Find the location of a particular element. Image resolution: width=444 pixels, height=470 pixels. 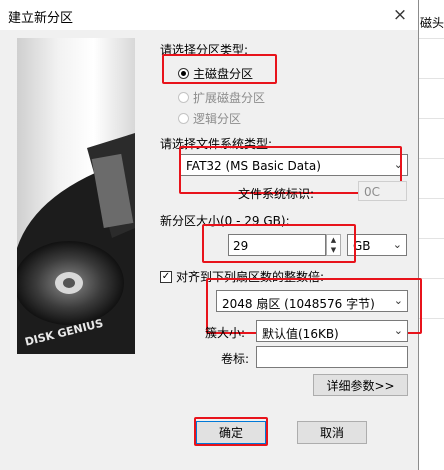

filesystem-id-label: 文件系统标识: is located at coordinates (276, 194).